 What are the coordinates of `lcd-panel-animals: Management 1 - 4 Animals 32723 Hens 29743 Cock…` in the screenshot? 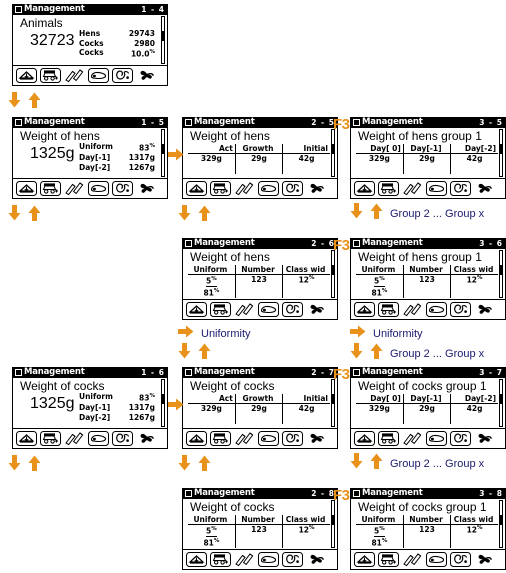 It's located at (90, 45).